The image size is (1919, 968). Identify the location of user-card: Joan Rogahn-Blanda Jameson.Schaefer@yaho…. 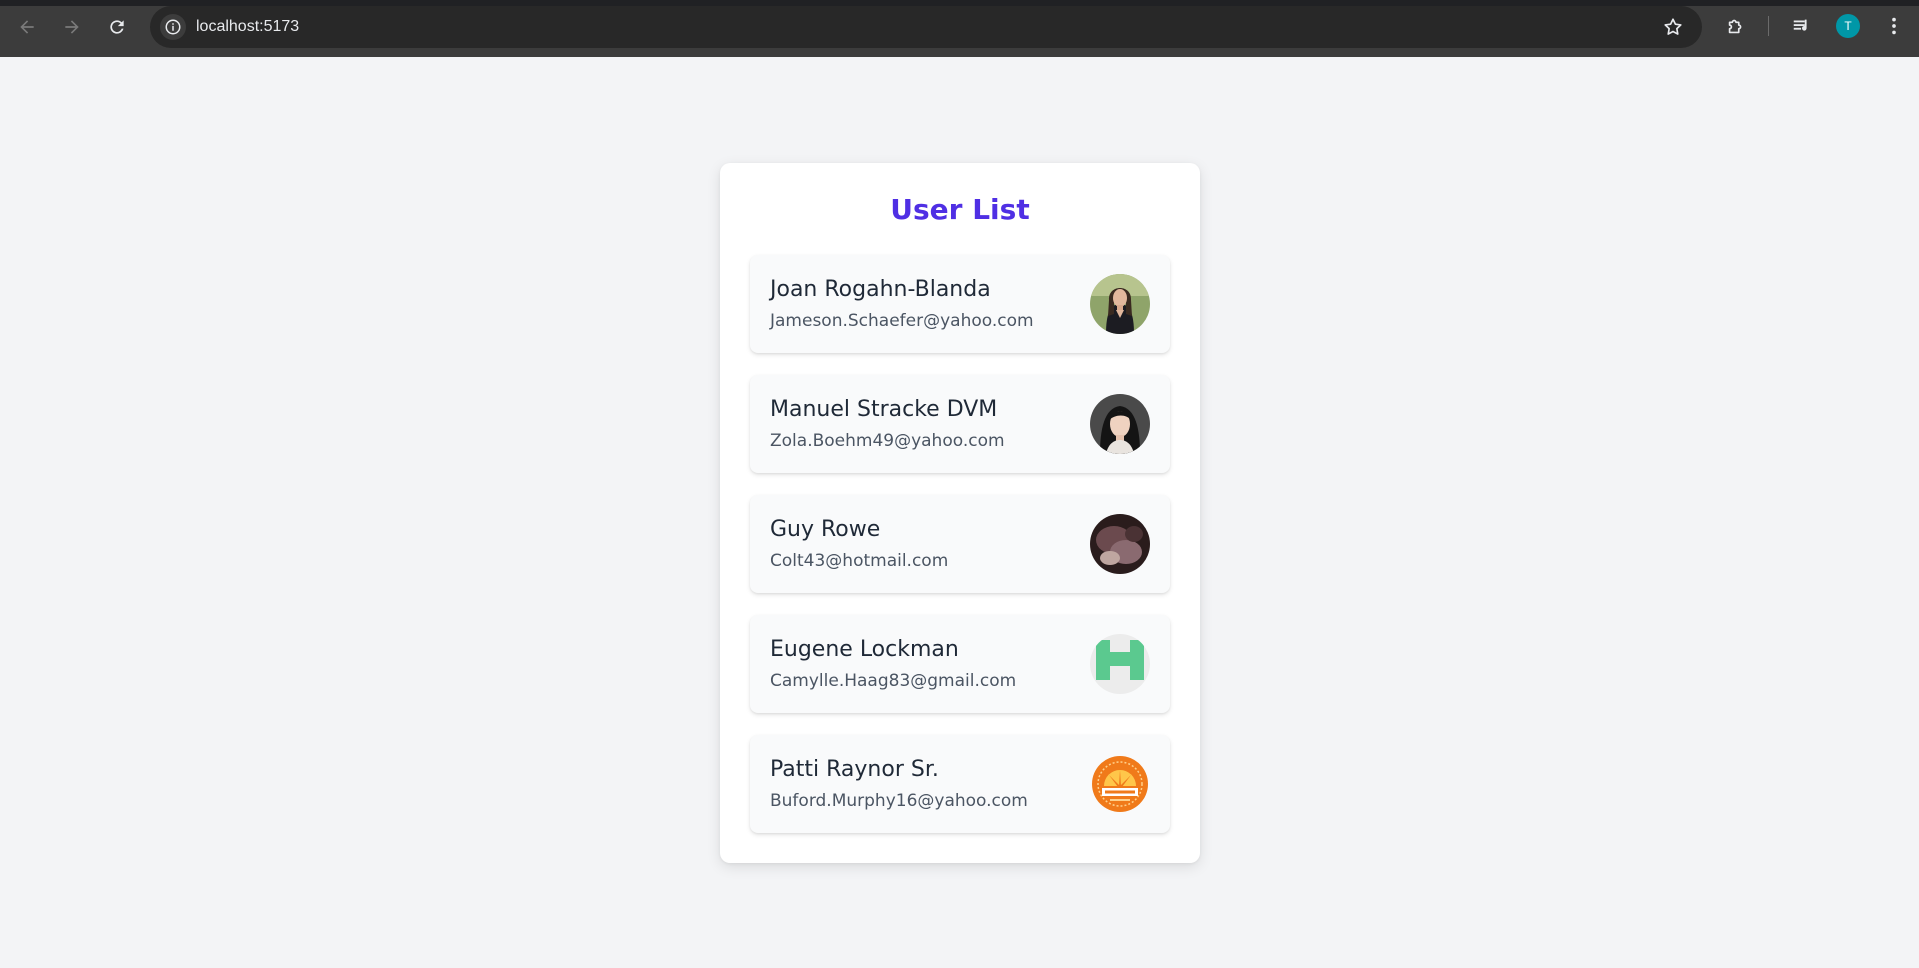
(960, 304).